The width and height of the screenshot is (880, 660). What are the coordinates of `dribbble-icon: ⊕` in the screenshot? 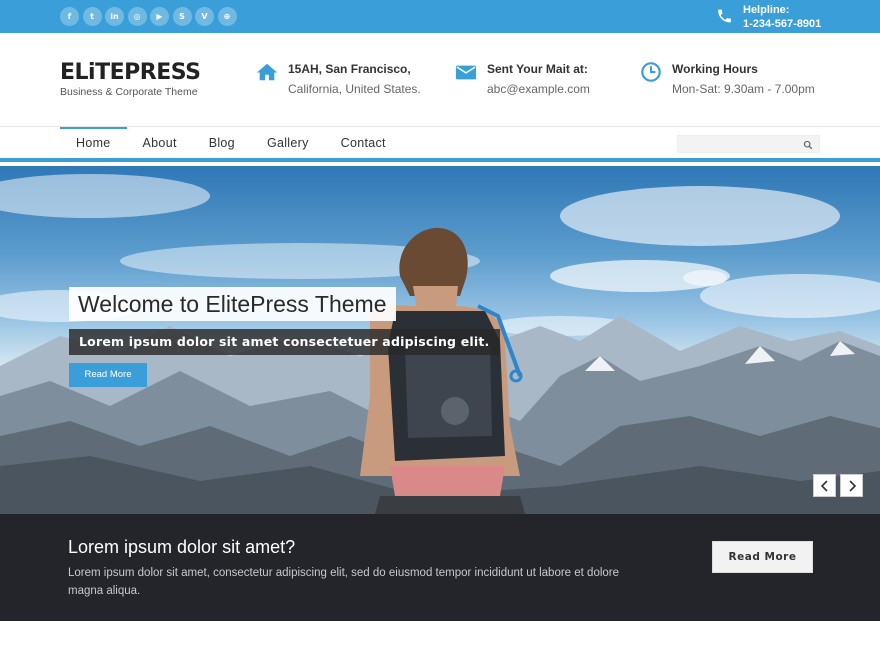 It's located at (227, 16).